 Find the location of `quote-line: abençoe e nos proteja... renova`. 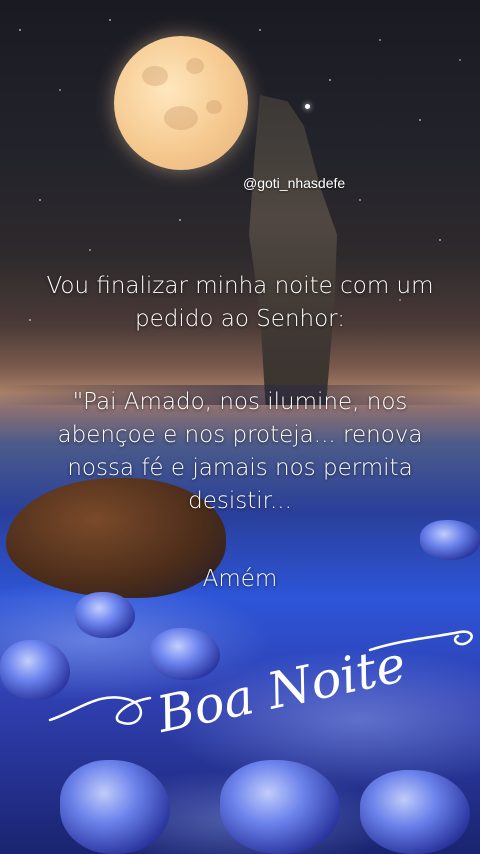

quote-line: abençoe e nos proteja... renova is located at coordinates (240, 435).